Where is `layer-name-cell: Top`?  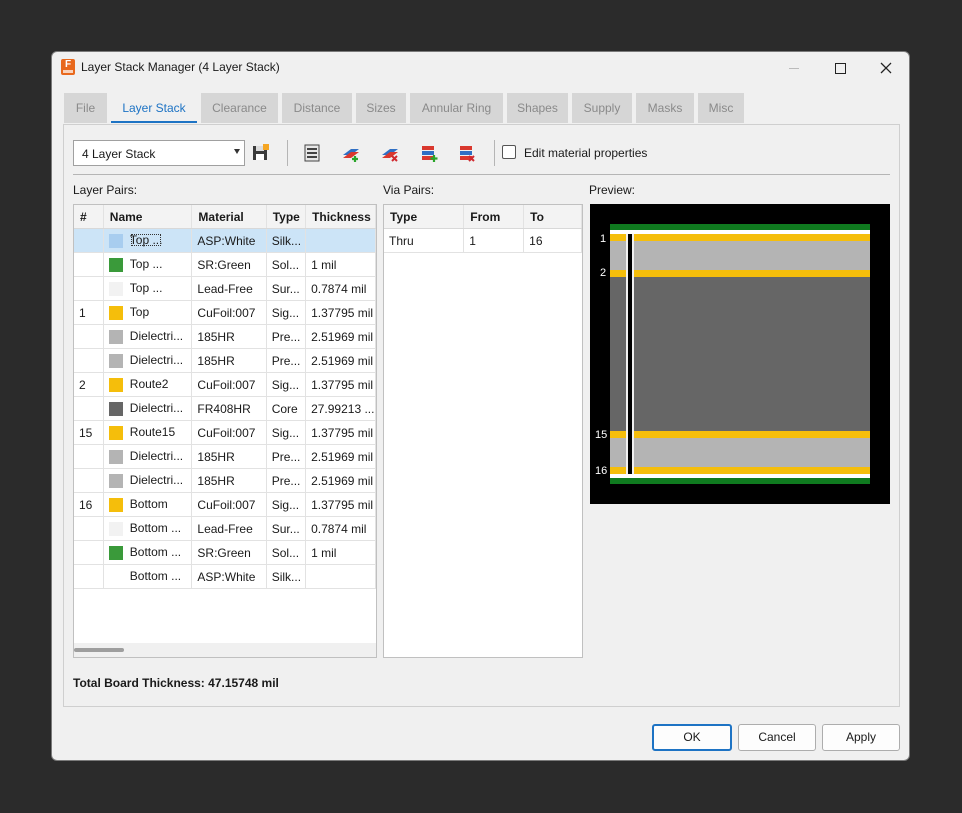 layer-name-cell: Top is located at coordinates (148, 312).